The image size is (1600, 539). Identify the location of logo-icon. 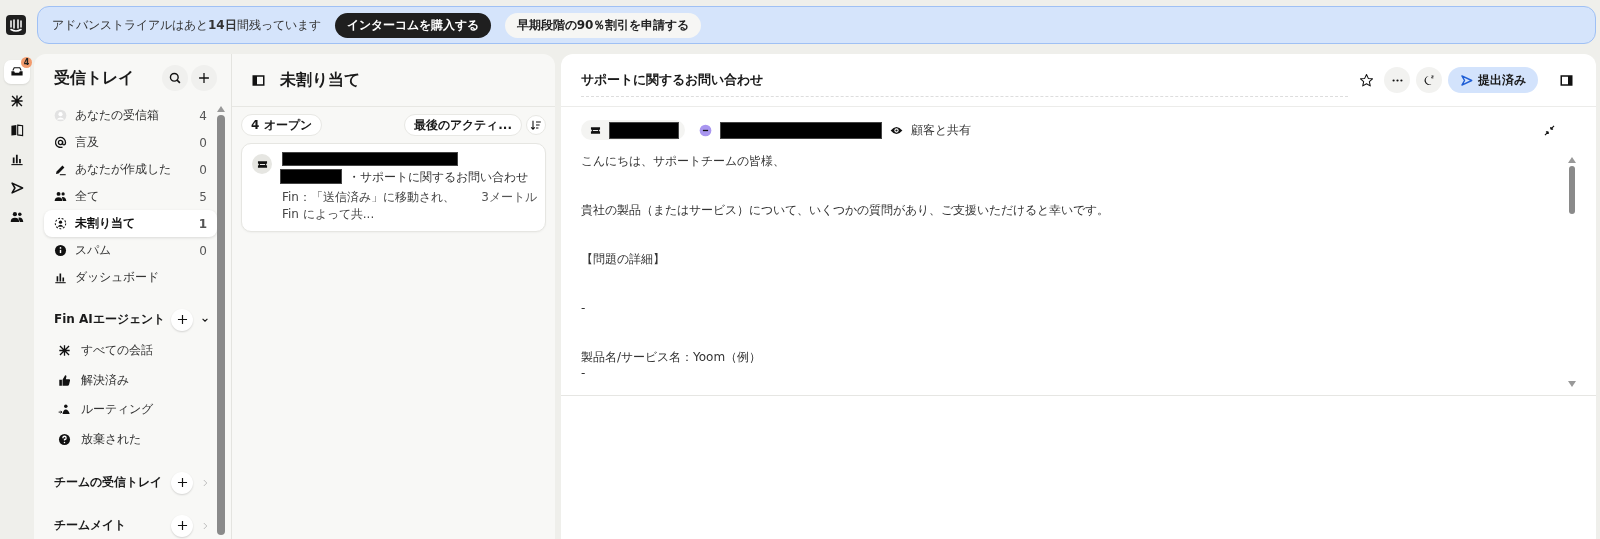
(16, 25).